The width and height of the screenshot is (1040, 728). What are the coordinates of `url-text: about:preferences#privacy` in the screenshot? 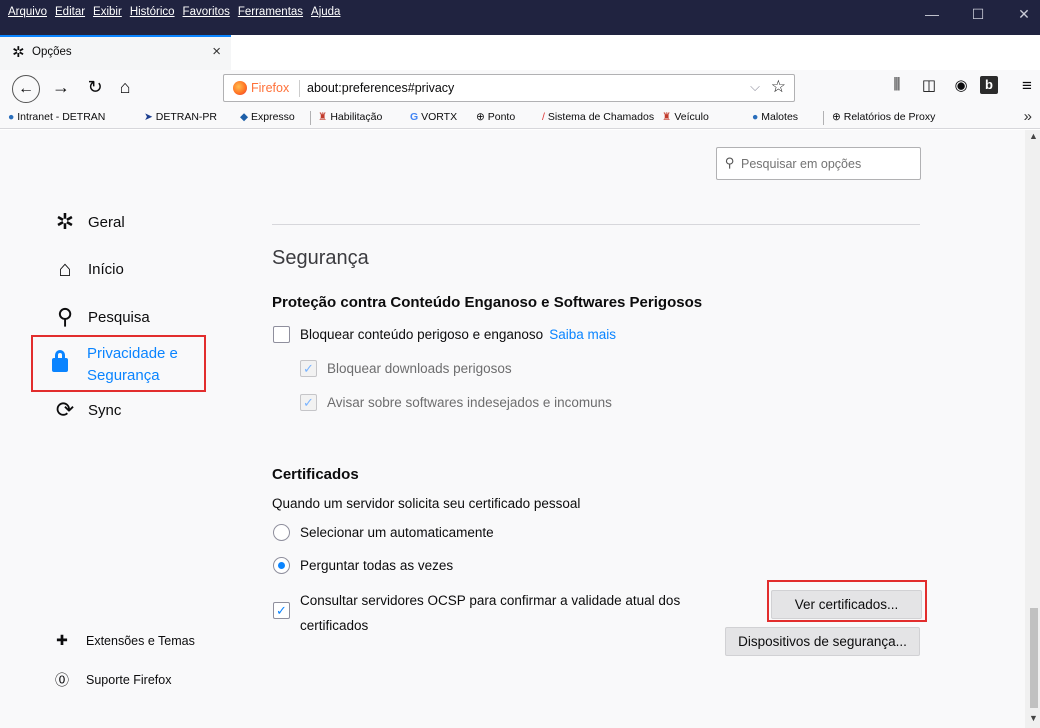 It's located at (380, 88).